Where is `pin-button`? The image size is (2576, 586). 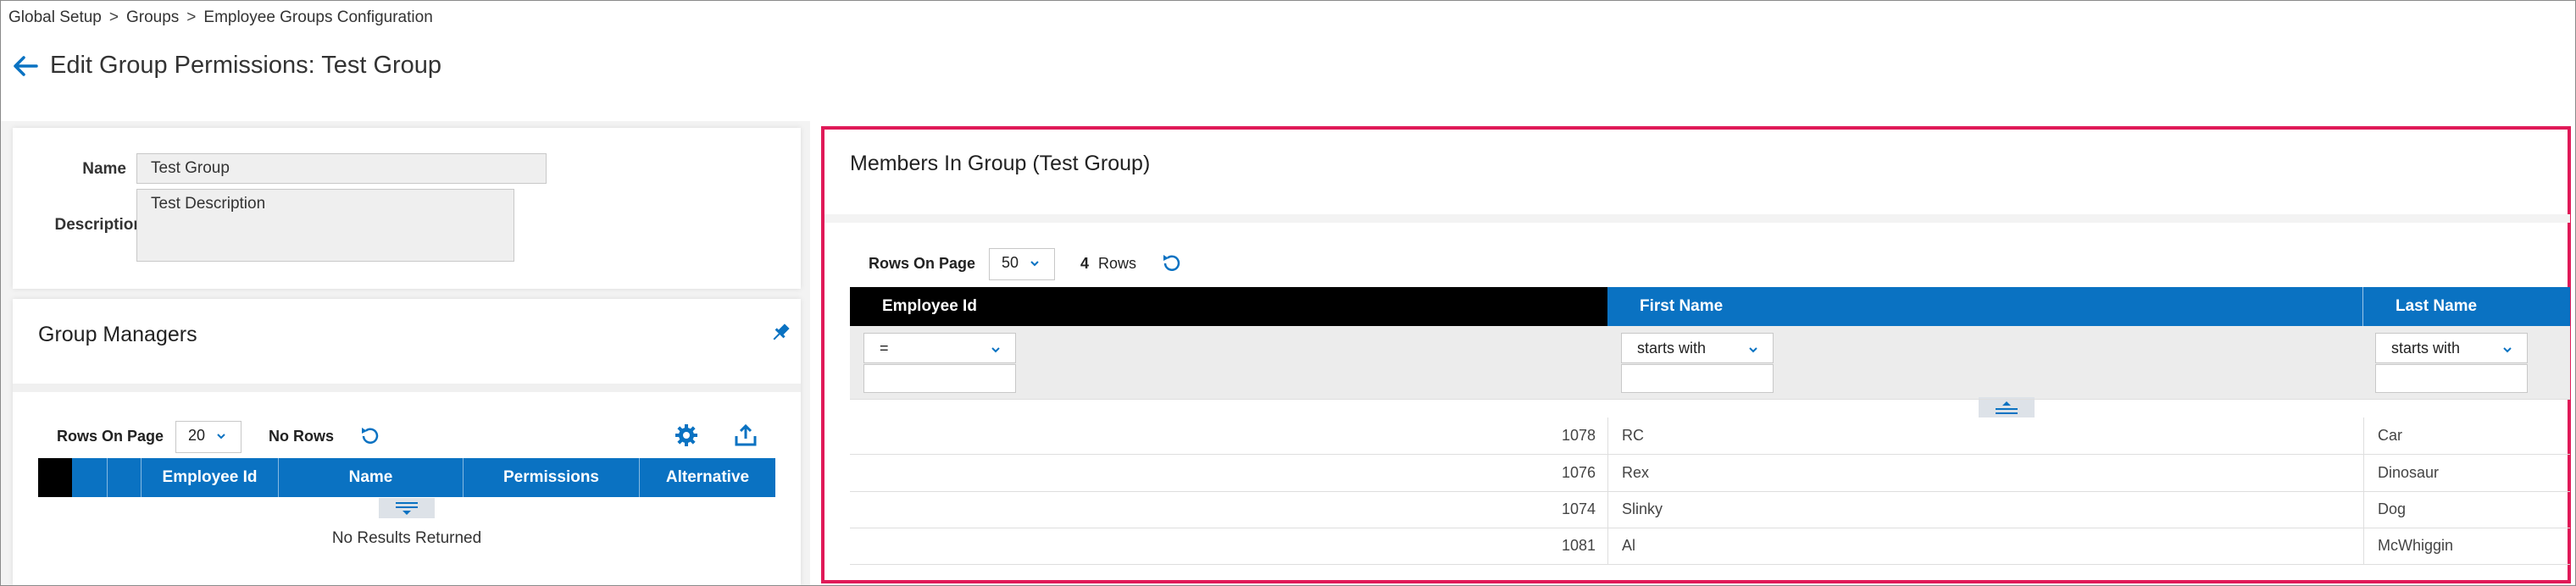 pin-button is located at coordinates (780, 333).